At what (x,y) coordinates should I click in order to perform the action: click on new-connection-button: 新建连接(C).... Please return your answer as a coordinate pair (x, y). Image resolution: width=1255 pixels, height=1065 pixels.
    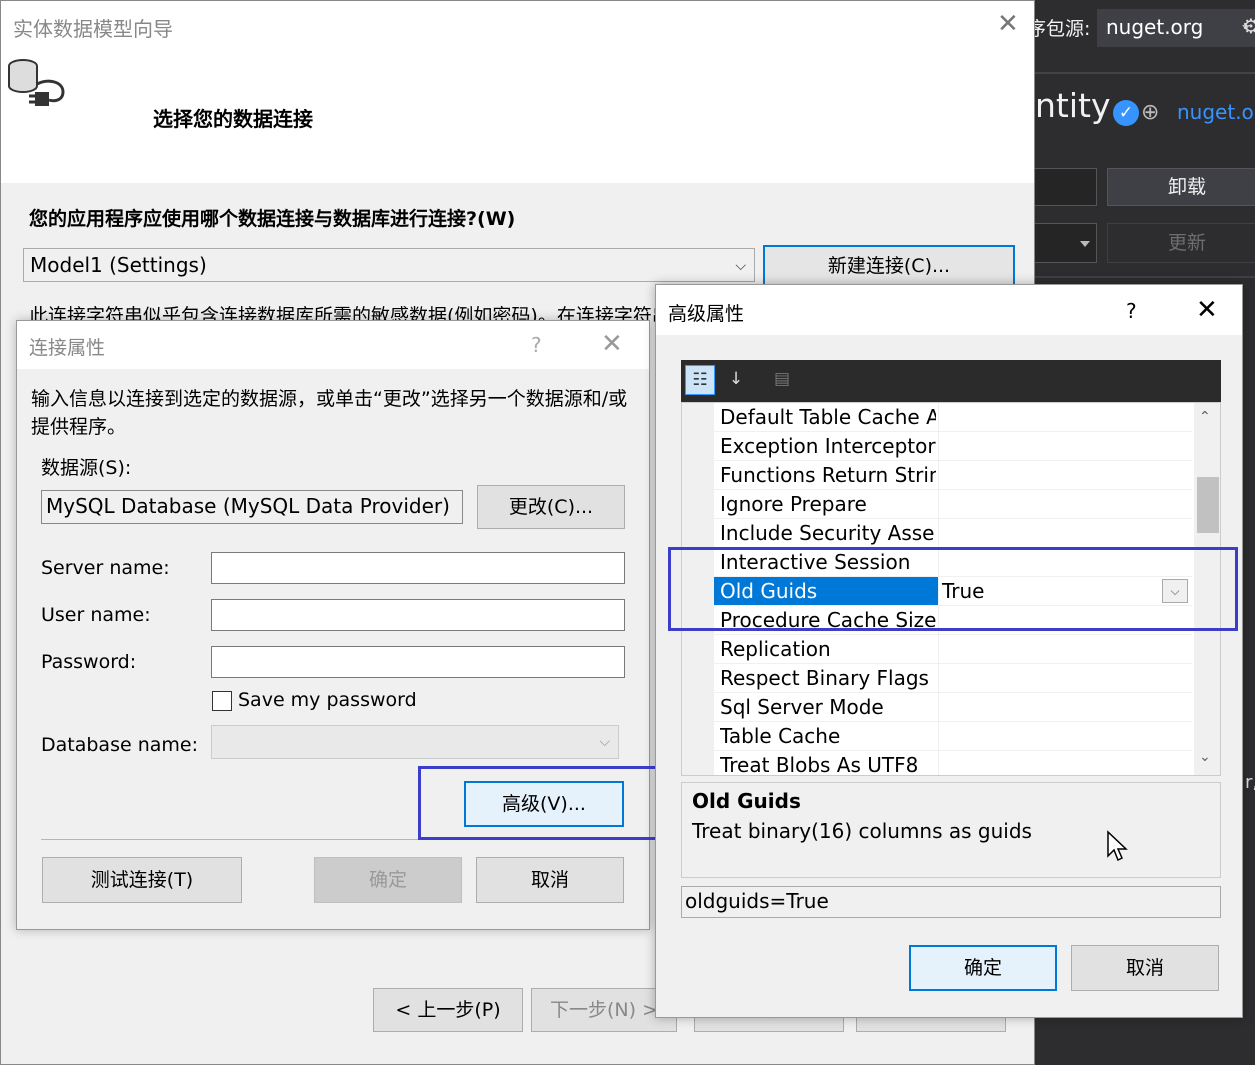
    Looking at the image, I should click on (889, 266).